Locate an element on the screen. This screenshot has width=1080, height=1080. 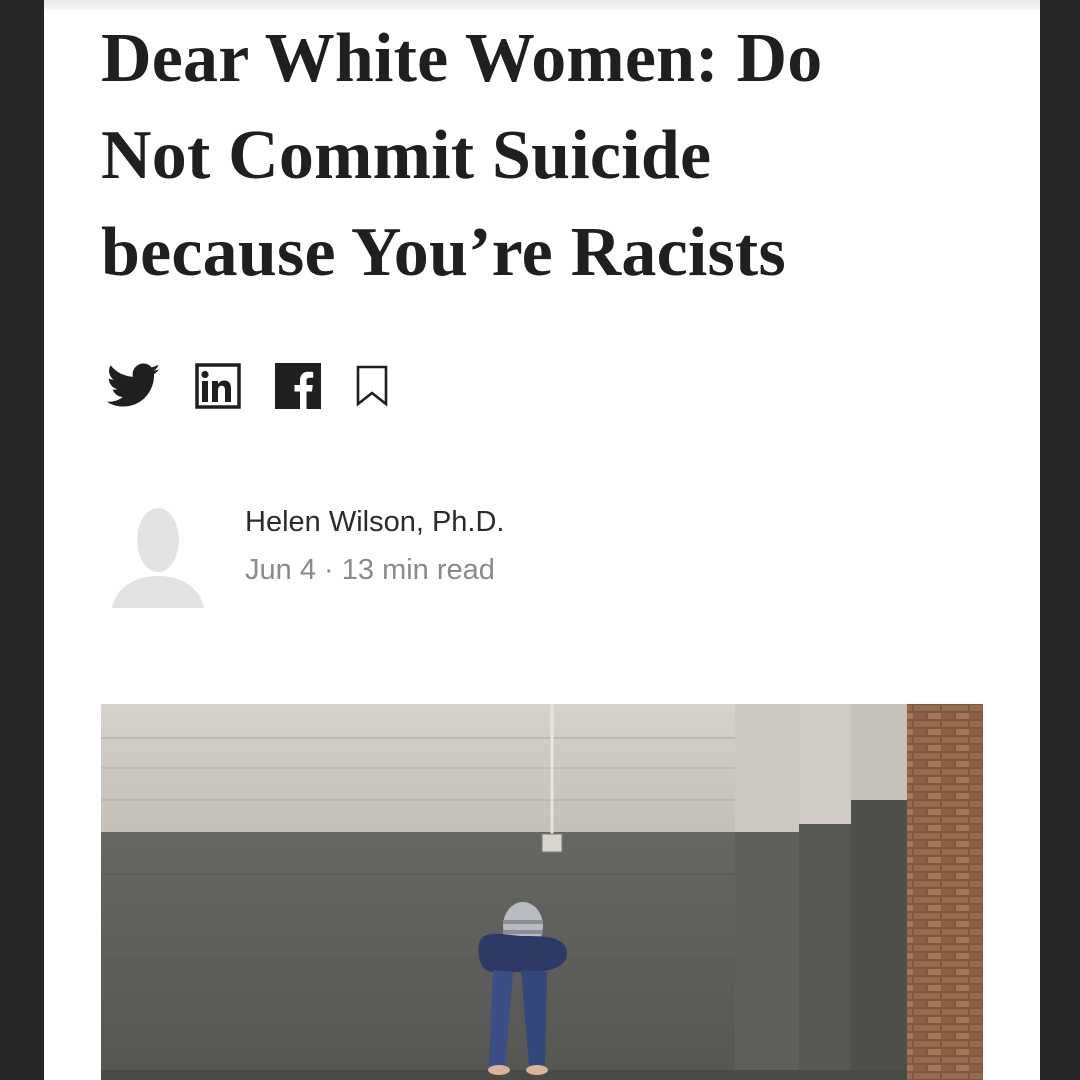
author-block: Helen Wilson, Ph.D. Jun 4 · 13 min read is located at coordinates (412, 558).